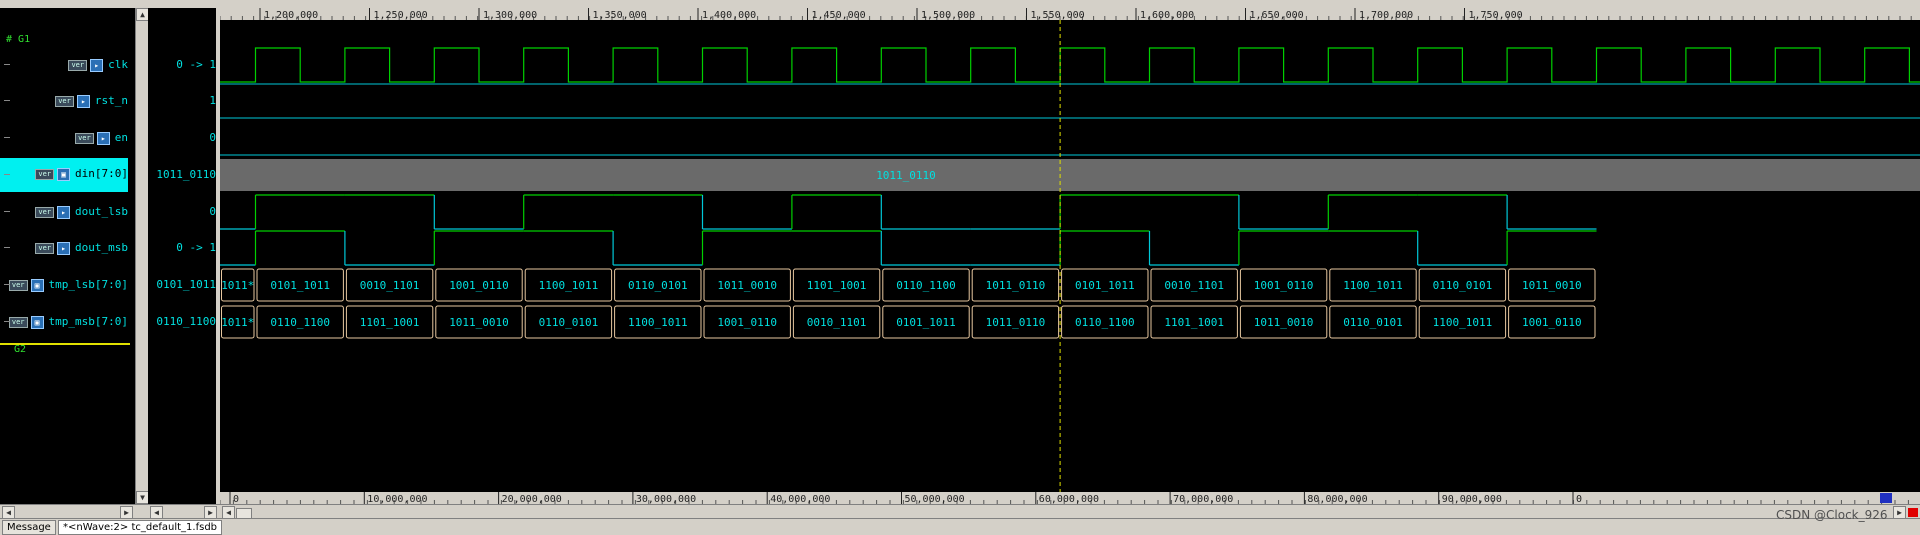  What do you see at coordinates (37, 285) in the screenshot?
I see `register-icon: ▣` at bounding box center [37, 285].